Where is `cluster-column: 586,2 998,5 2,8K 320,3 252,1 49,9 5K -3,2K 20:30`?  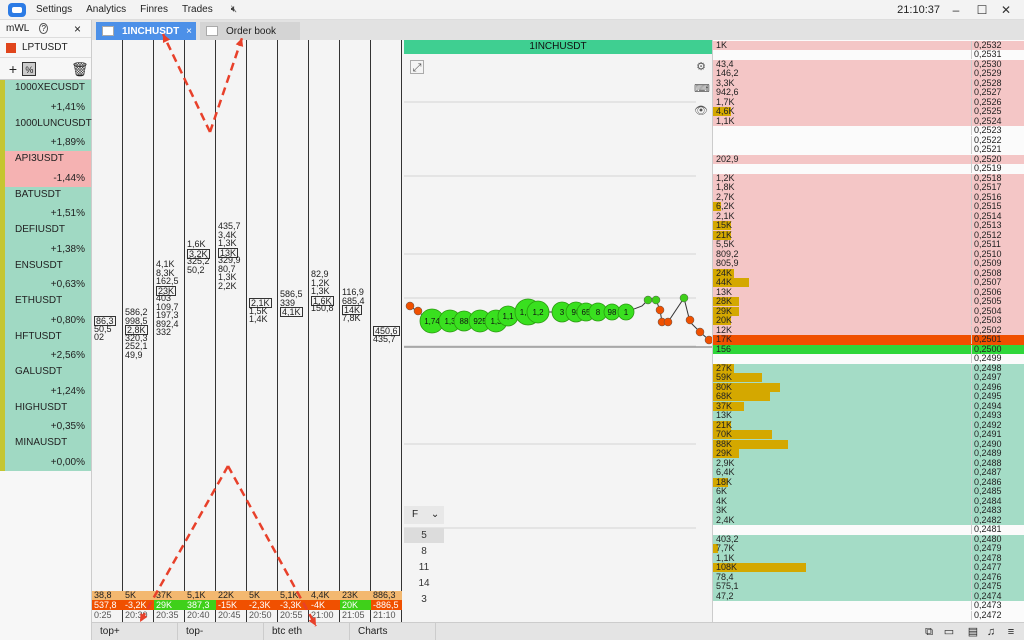 cluster-column: 586,2 998,5 2,8K 320,3 252,1 49,9 5K -3,2K 20:30 is located at coordinates (138, 331).